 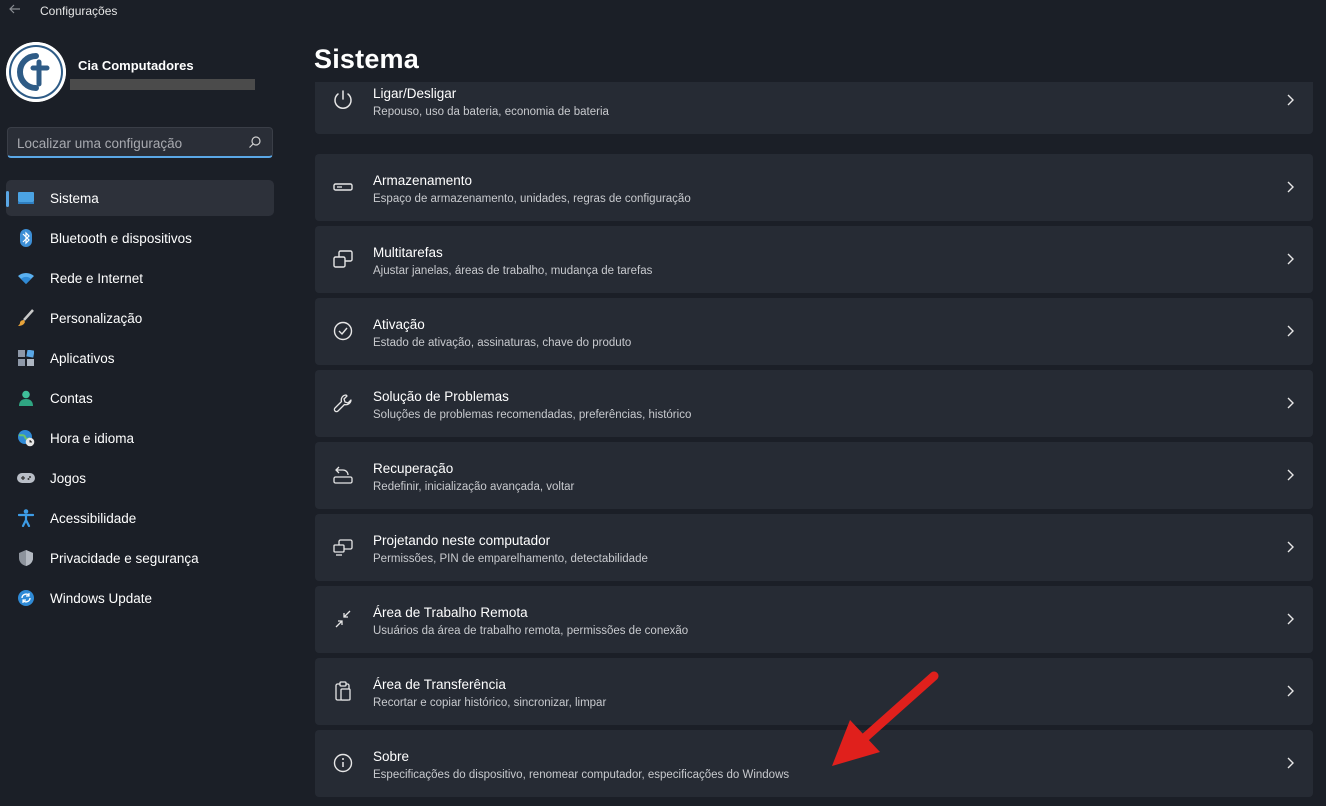 I want to click on power-icon, so click(x=343, y=100).